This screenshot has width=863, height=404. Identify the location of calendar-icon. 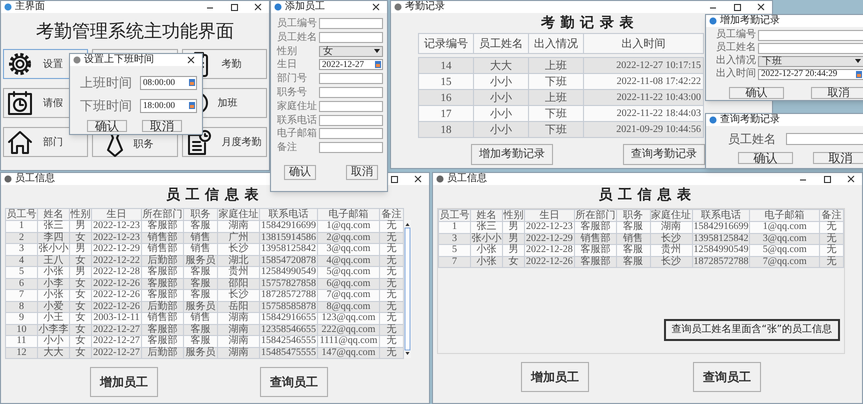
(378, 64).